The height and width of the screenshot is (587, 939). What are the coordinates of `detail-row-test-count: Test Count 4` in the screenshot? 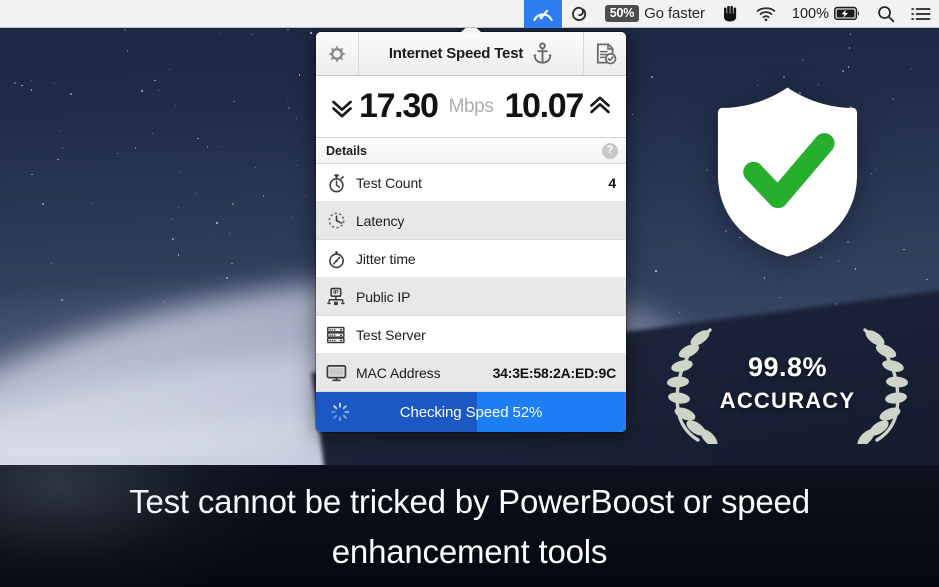 It's located at (471, 183).